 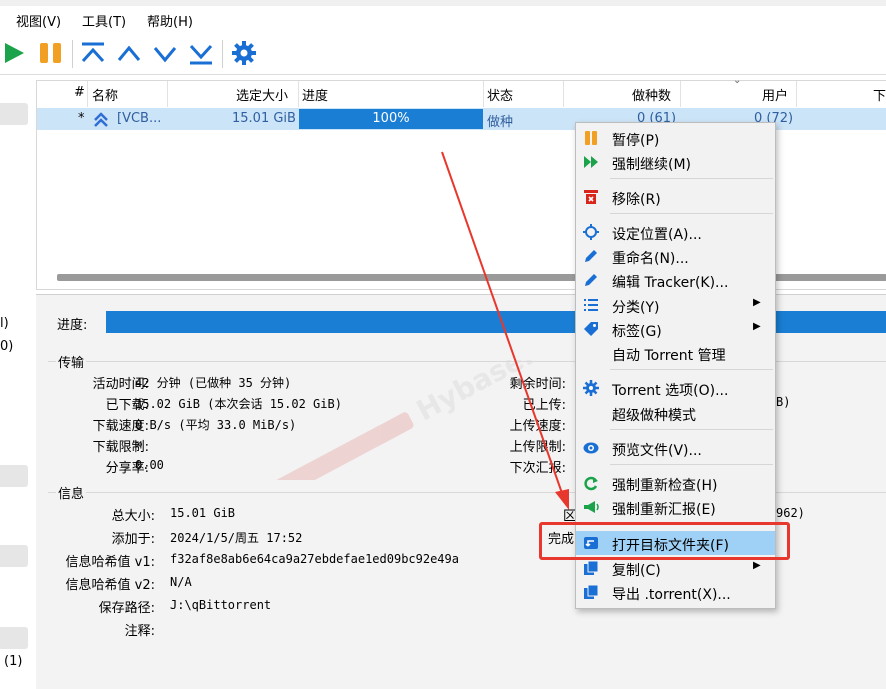 I want to click on column-header-num: #, so click(x=79, y=92).